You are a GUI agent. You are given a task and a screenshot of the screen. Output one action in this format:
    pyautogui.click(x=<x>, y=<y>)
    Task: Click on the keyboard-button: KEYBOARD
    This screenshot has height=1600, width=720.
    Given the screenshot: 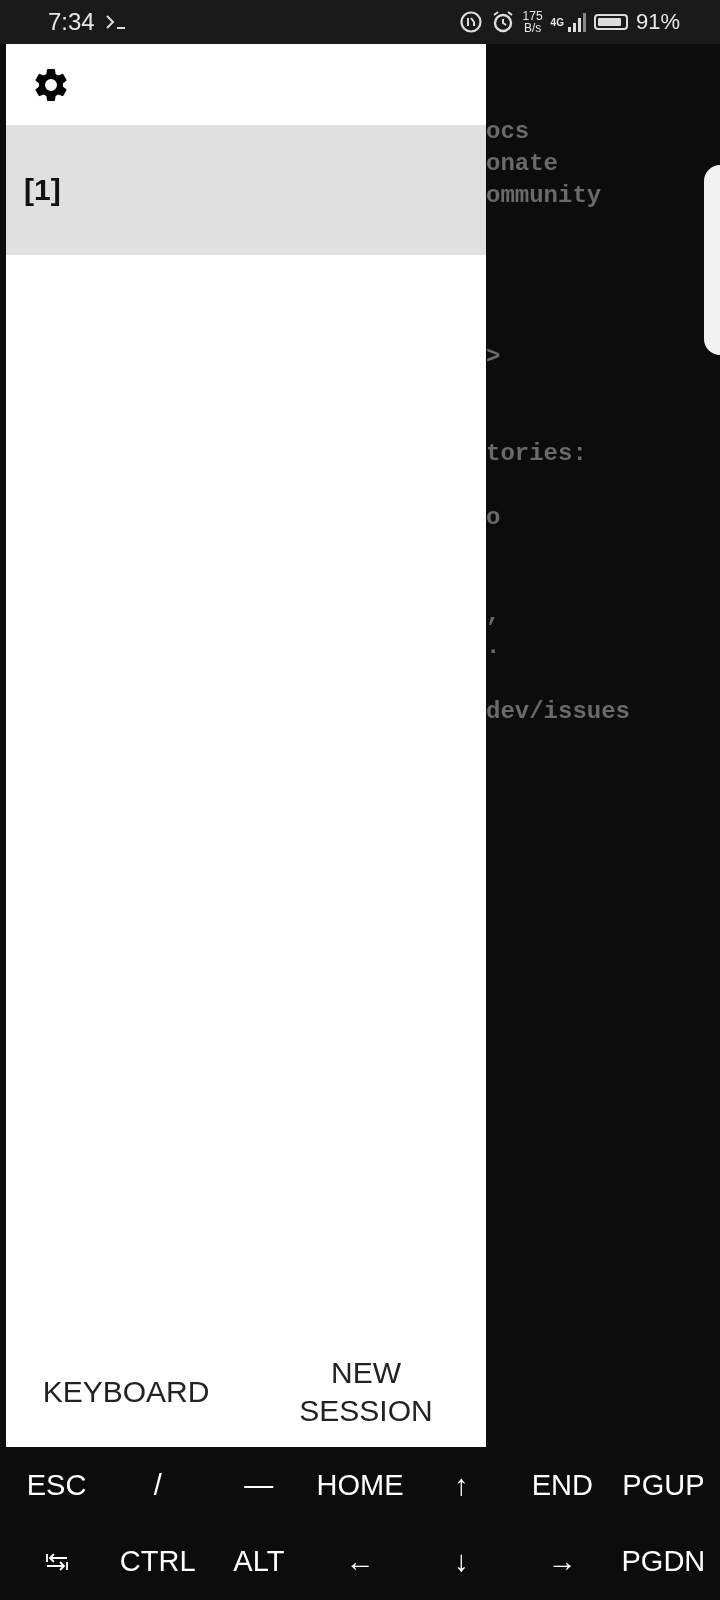 What is the action you would take?
    pyautogui.click(x=126, y=1392)
    